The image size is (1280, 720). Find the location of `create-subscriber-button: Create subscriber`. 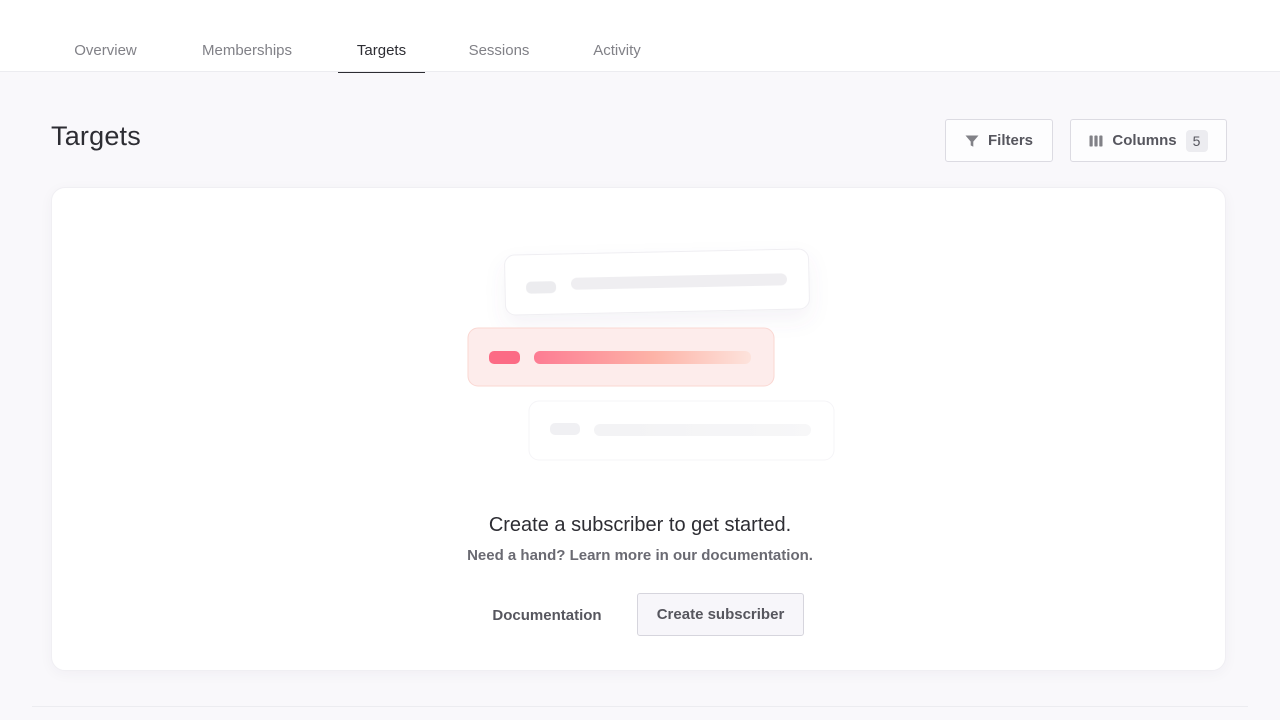

create-subscriber-button: Create subscriber is located at coordinates (720, 614).